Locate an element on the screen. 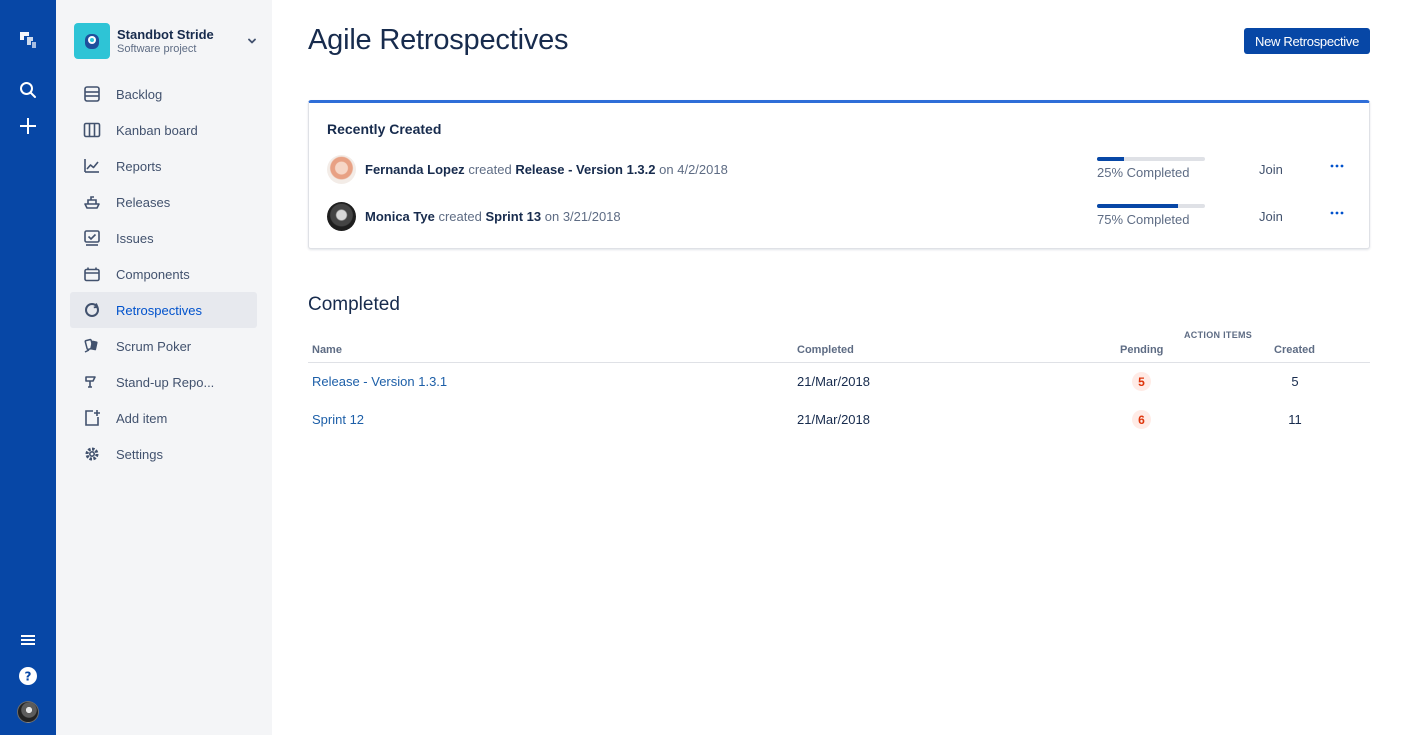 The width and height of the screenshot is (1405, 735). plus-icon is located at coordinates (28, 126).